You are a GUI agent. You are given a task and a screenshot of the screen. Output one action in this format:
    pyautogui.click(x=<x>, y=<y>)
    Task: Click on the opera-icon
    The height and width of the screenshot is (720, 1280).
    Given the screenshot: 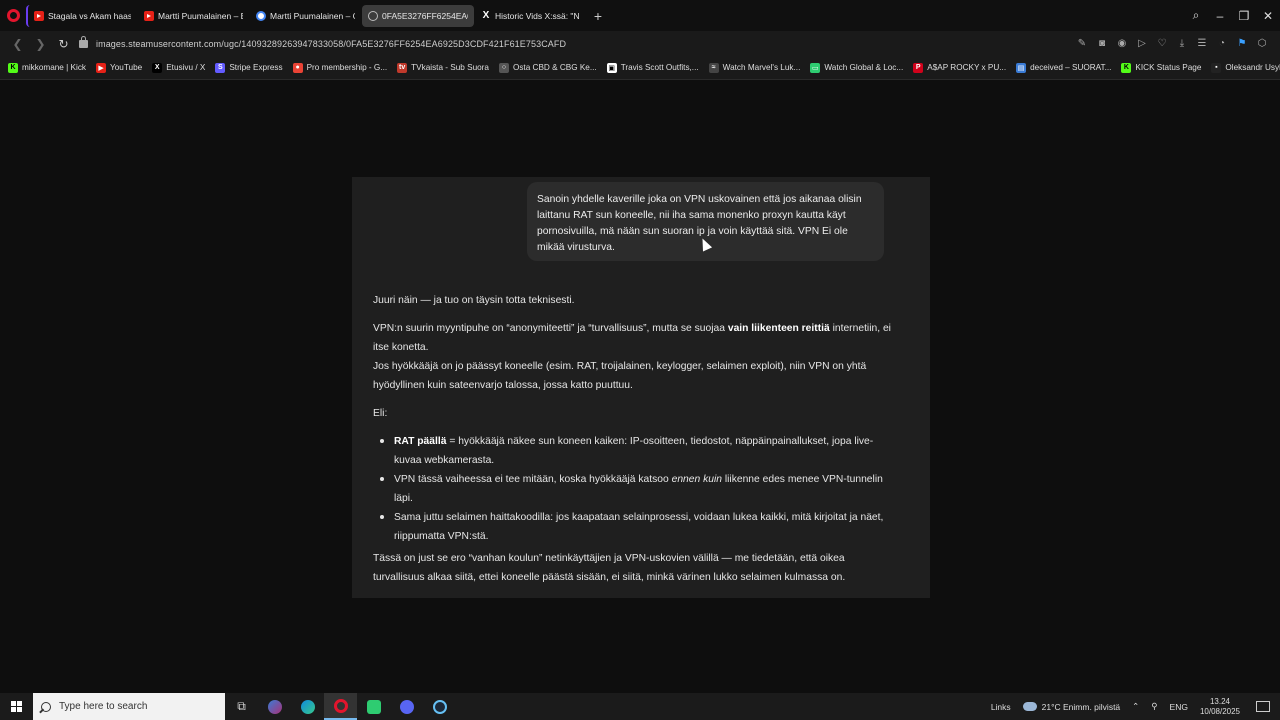 What is the action you would take?
    pyautogui.click(x=340, y=705)
    